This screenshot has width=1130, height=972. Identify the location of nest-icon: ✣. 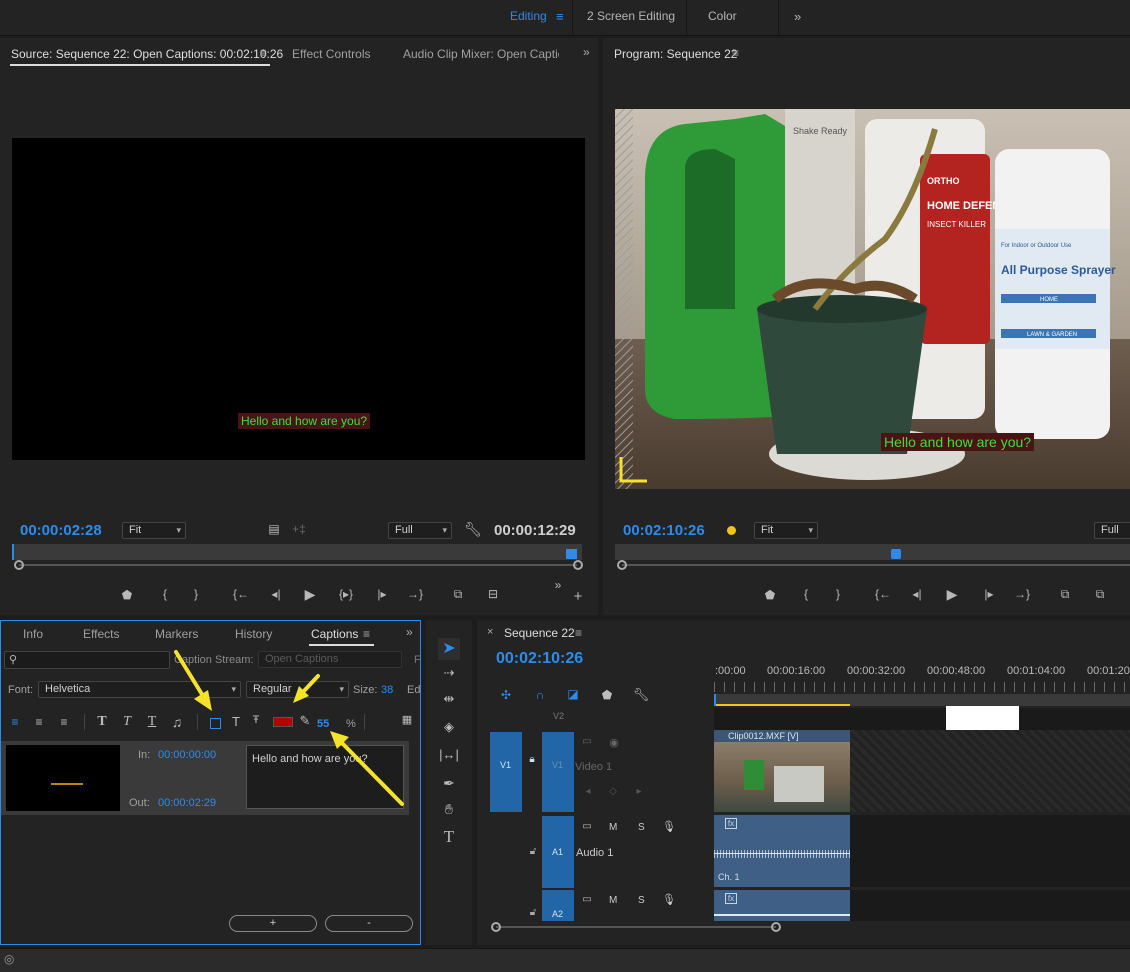
(506, 695).